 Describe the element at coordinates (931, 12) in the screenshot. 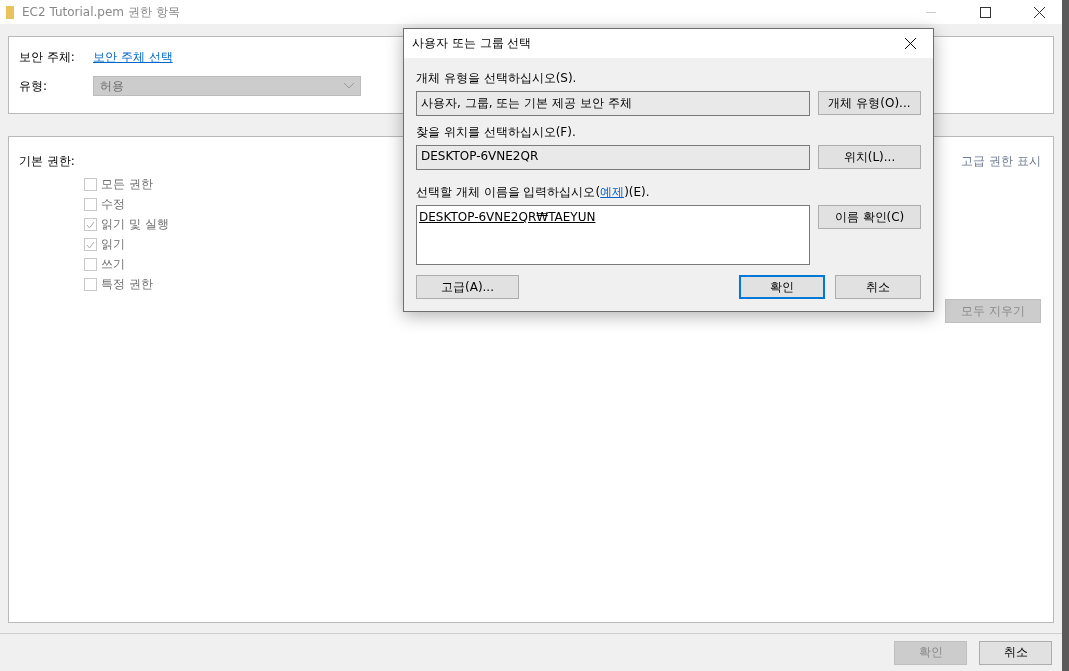

I see `minimize-icon` at that location.